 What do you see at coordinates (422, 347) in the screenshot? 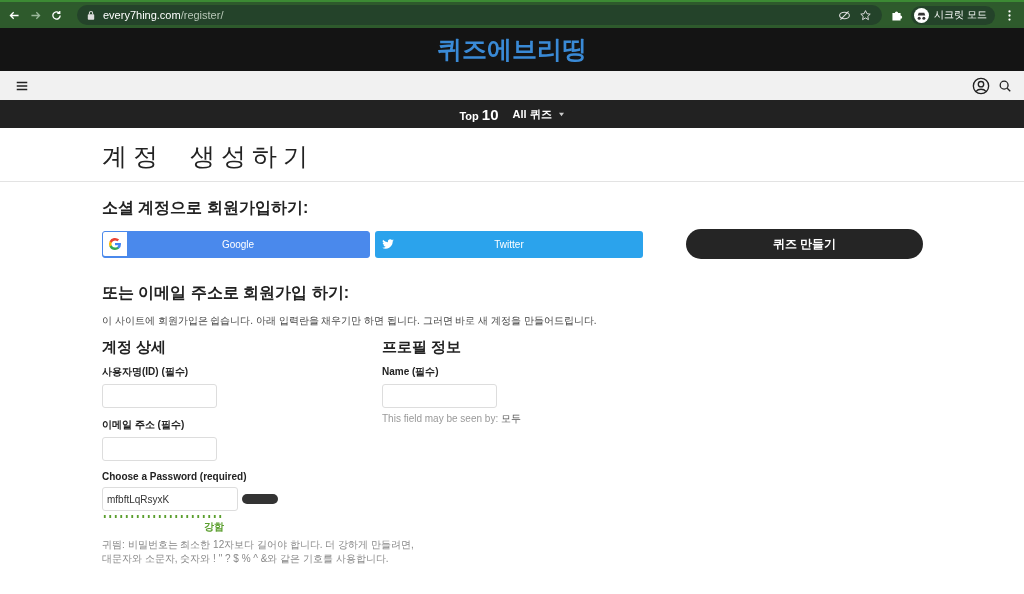
I see `section-heading: 프로필 정보` at bounding box center [422, 347].